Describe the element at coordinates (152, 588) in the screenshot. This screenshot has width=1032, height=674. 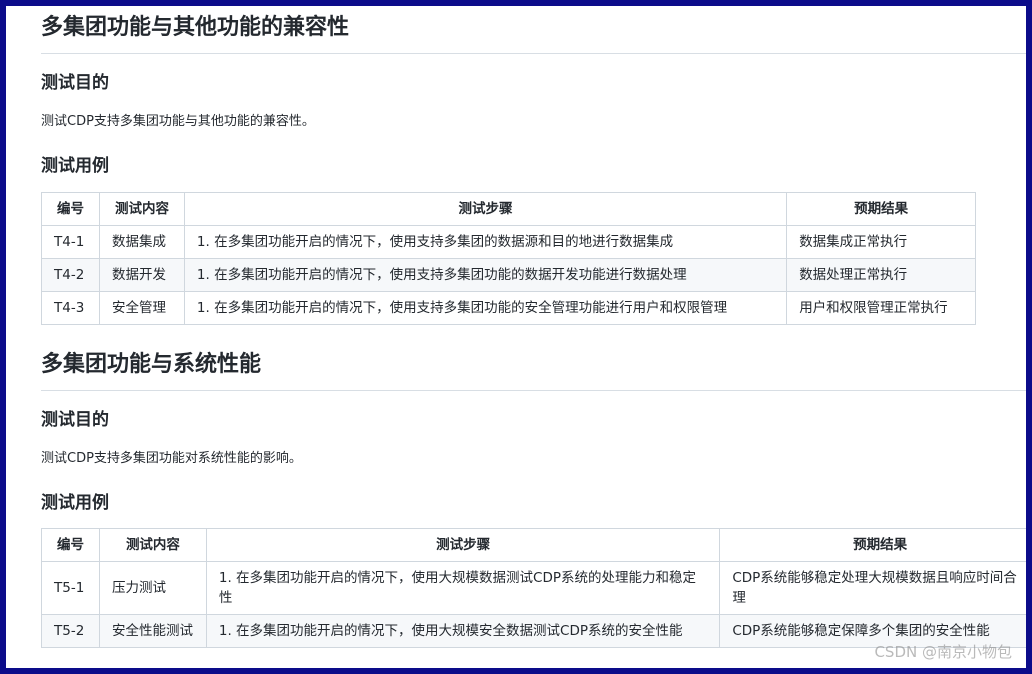
I see `cell-content: 压力测试` at that location.